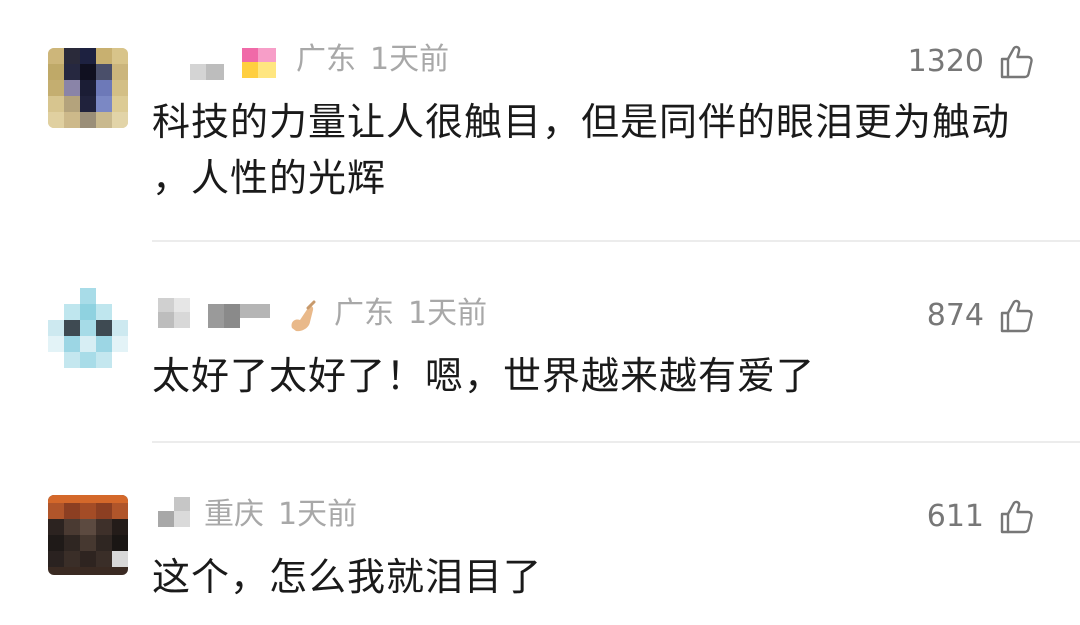 The height and width of the screenshot is (625, 1080). I want to click on hand-badge-icon, so click(303, 316).